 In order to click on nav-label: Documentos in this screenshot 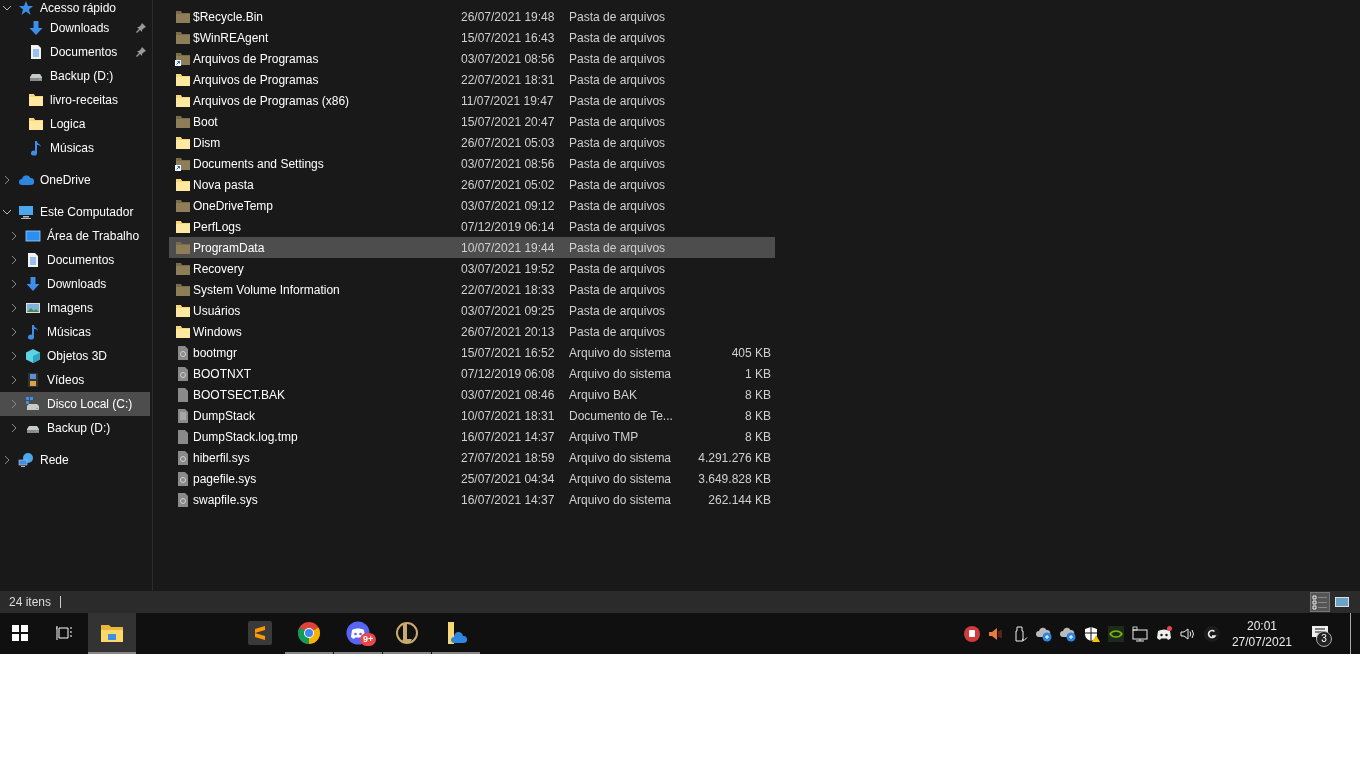, I will do `click(81, 260)`.